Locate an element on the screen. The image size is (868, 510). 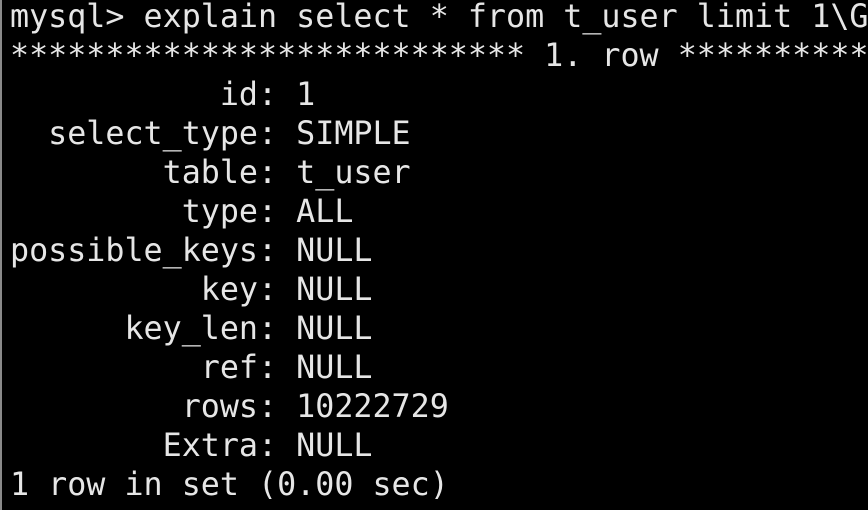
field-extra: Extra: NULL is located at coordinates (191, 446).